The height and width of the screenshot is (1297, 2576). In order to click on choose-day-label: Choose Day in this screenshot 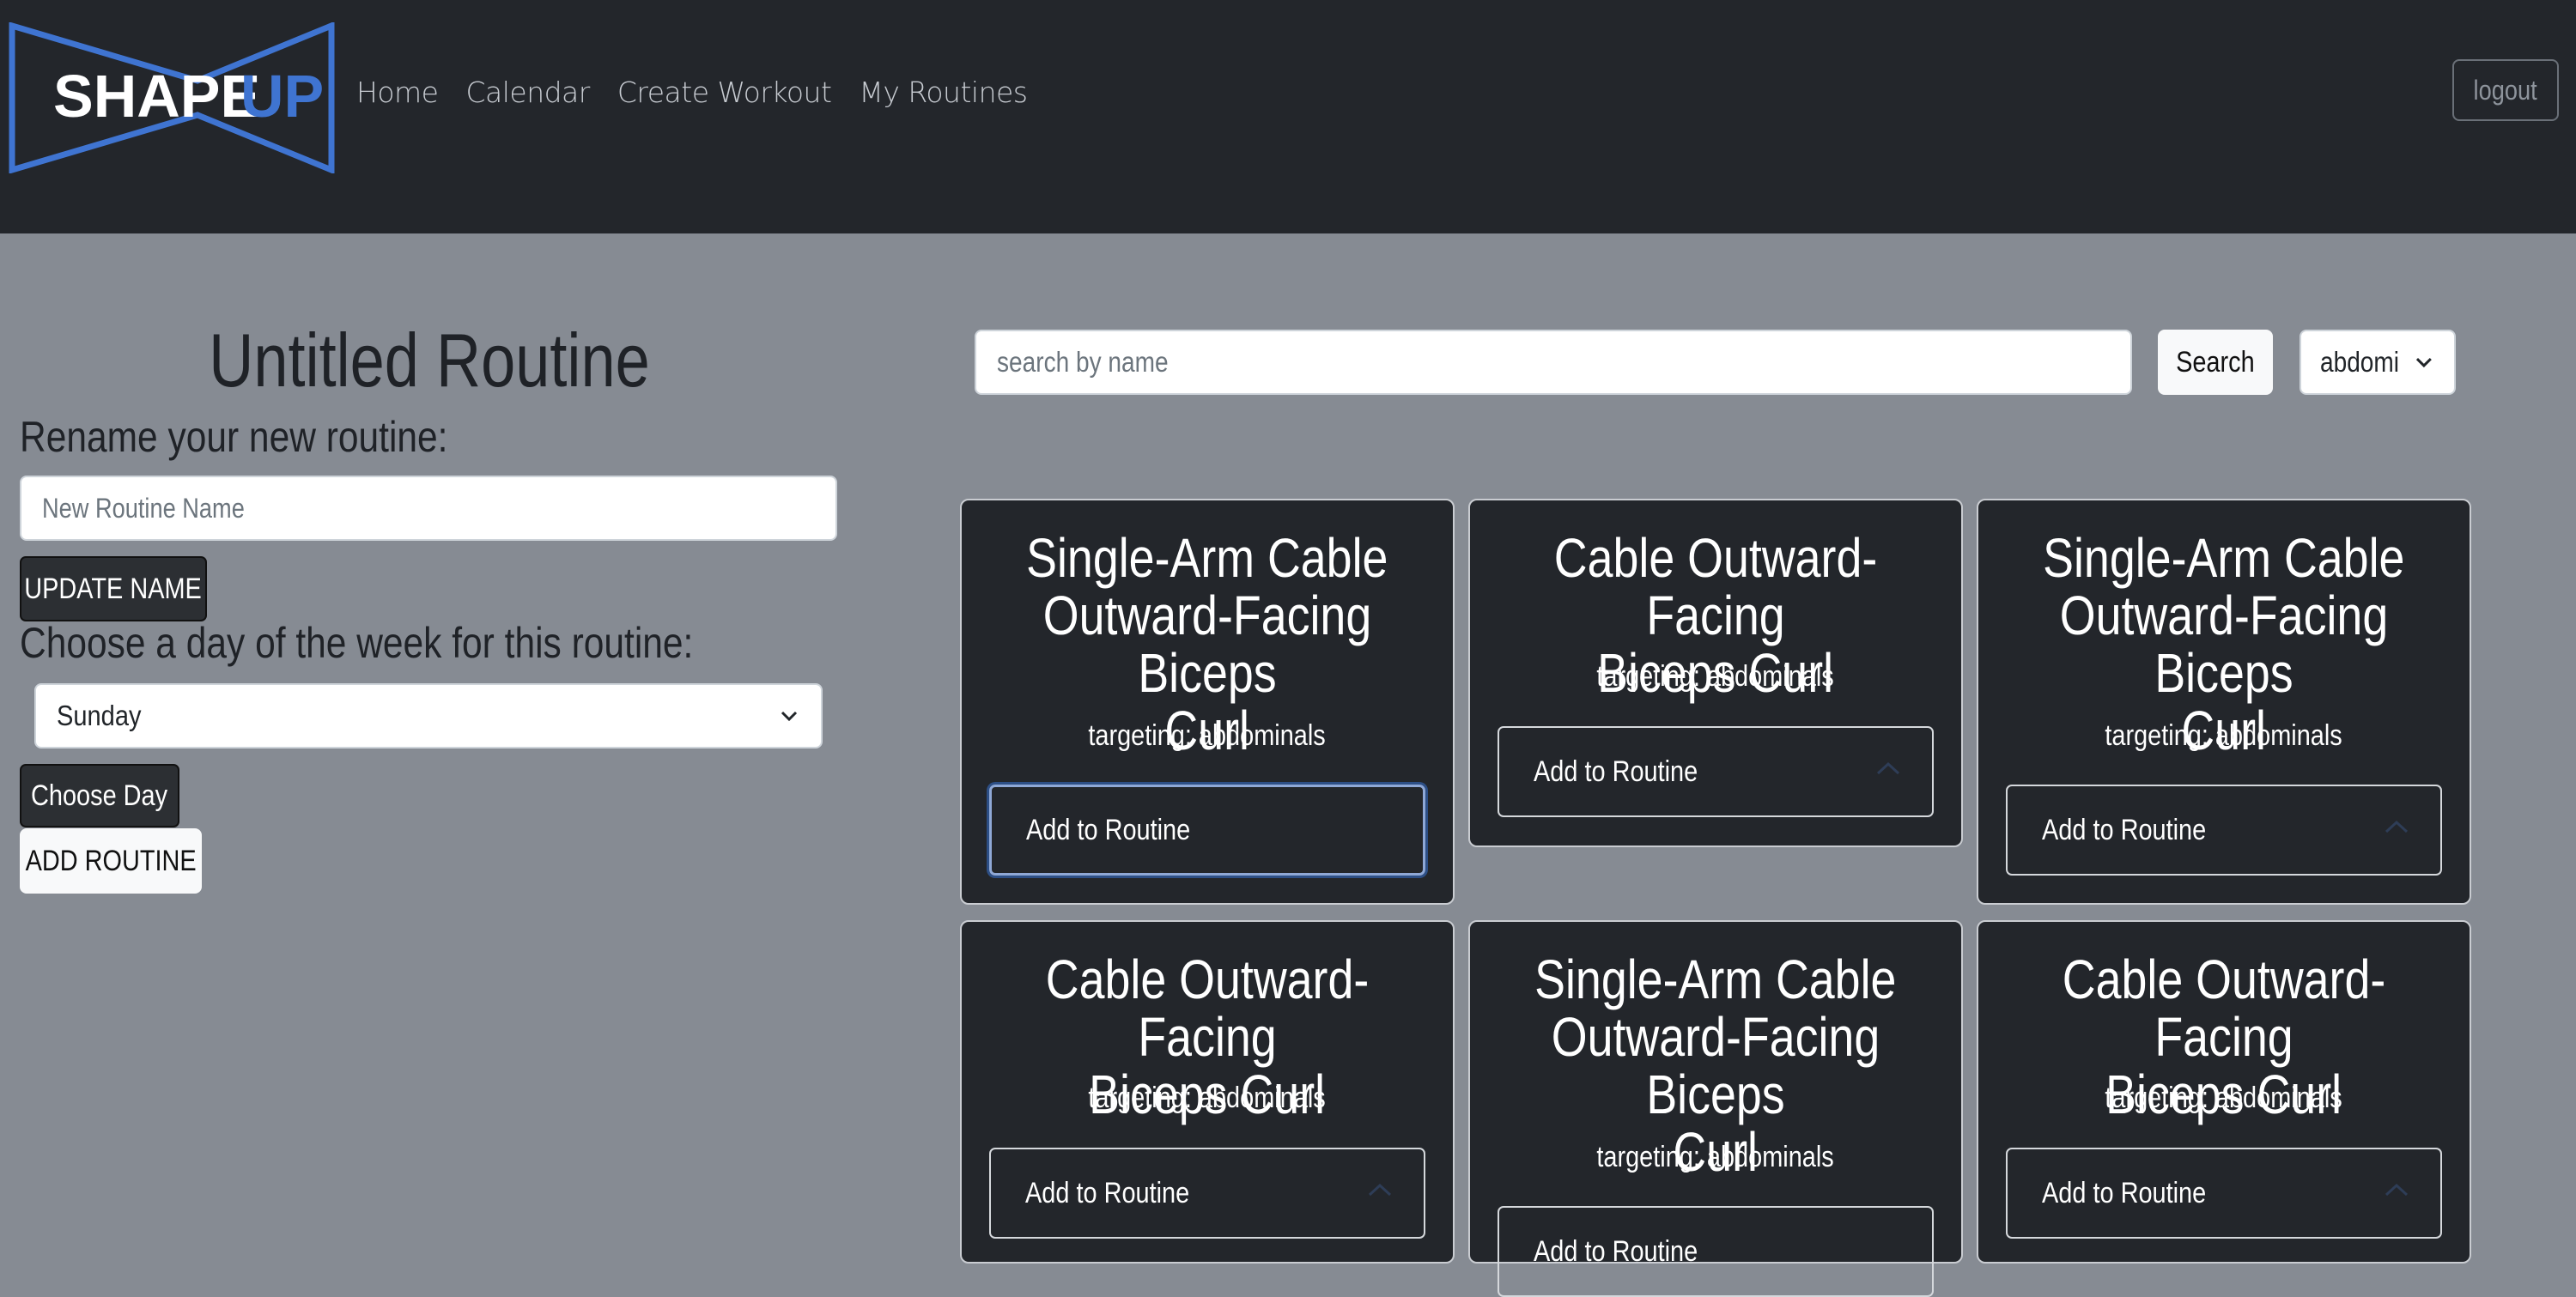, I will do `click(99, 795)`.